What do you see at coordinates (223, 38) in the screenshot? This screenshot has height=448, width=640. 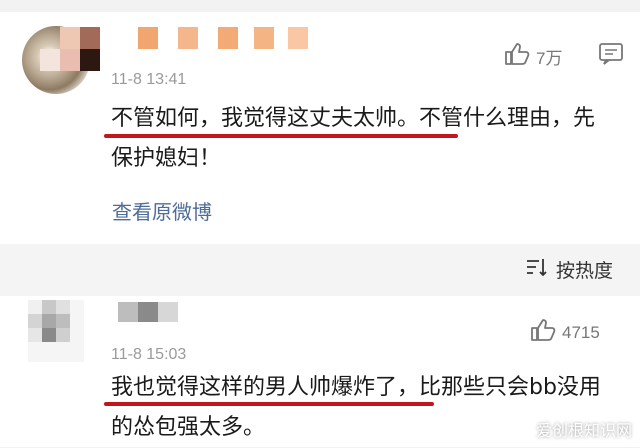 I see `username-pixelated-1c` at bounding box center [223, 38].